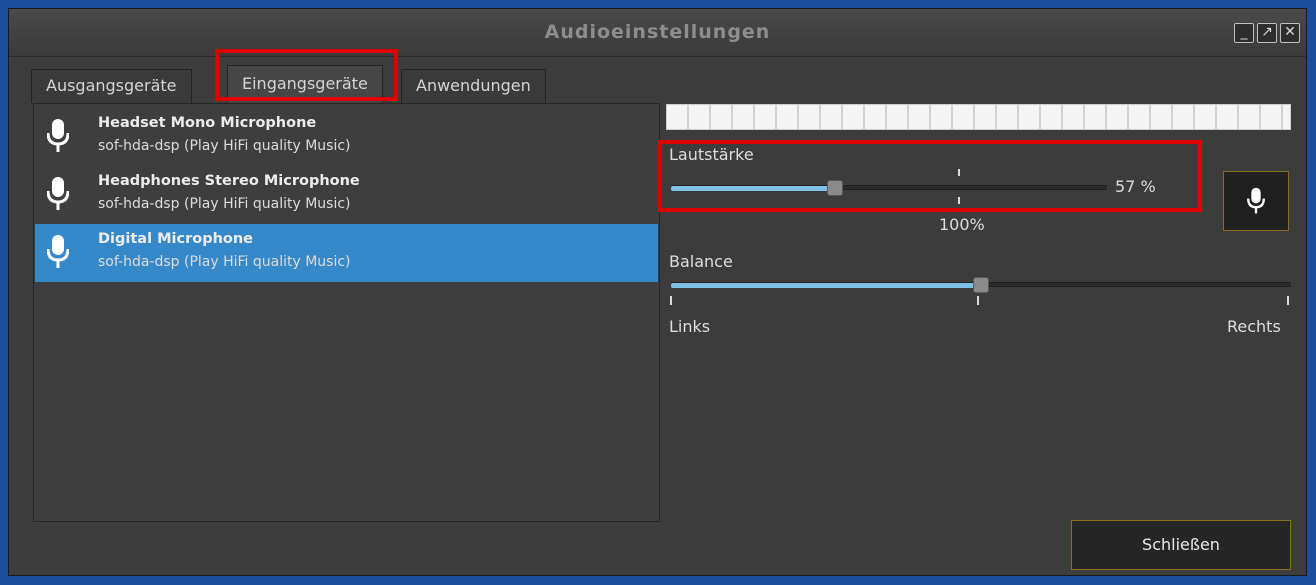  Describe the element at coordinates (671, 300) in the screenshot. I see `balance-tick-left` at that location.